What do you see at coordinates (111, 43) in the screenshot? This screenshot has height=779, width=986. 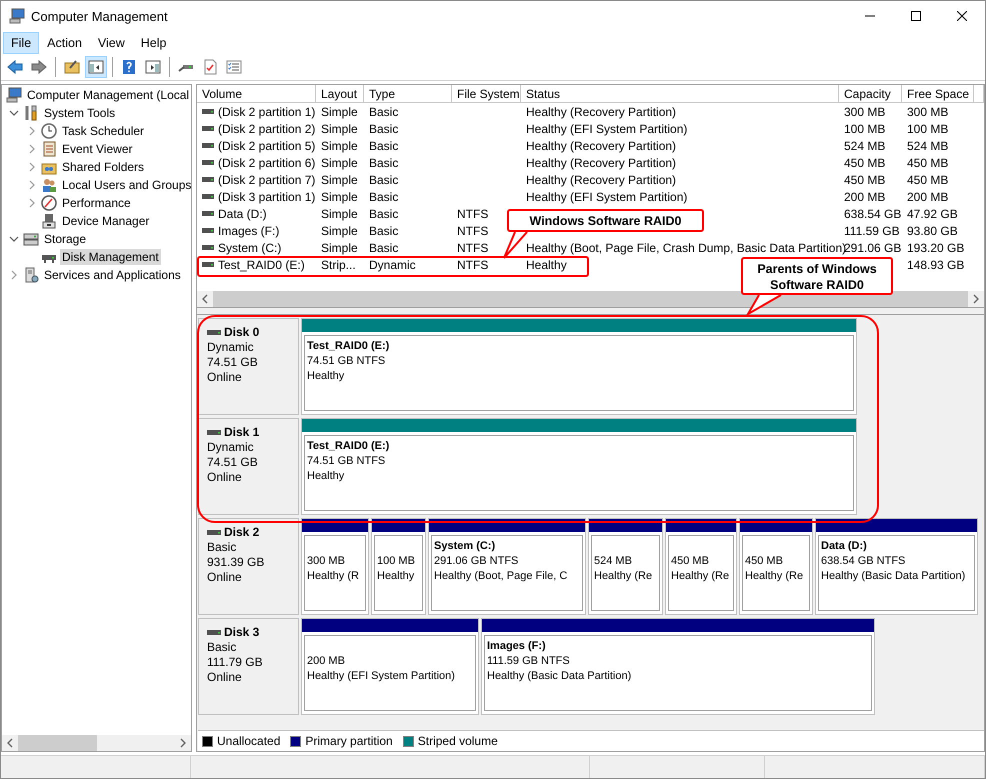 I see `menu-item: View` at bounding box center [111, 43].